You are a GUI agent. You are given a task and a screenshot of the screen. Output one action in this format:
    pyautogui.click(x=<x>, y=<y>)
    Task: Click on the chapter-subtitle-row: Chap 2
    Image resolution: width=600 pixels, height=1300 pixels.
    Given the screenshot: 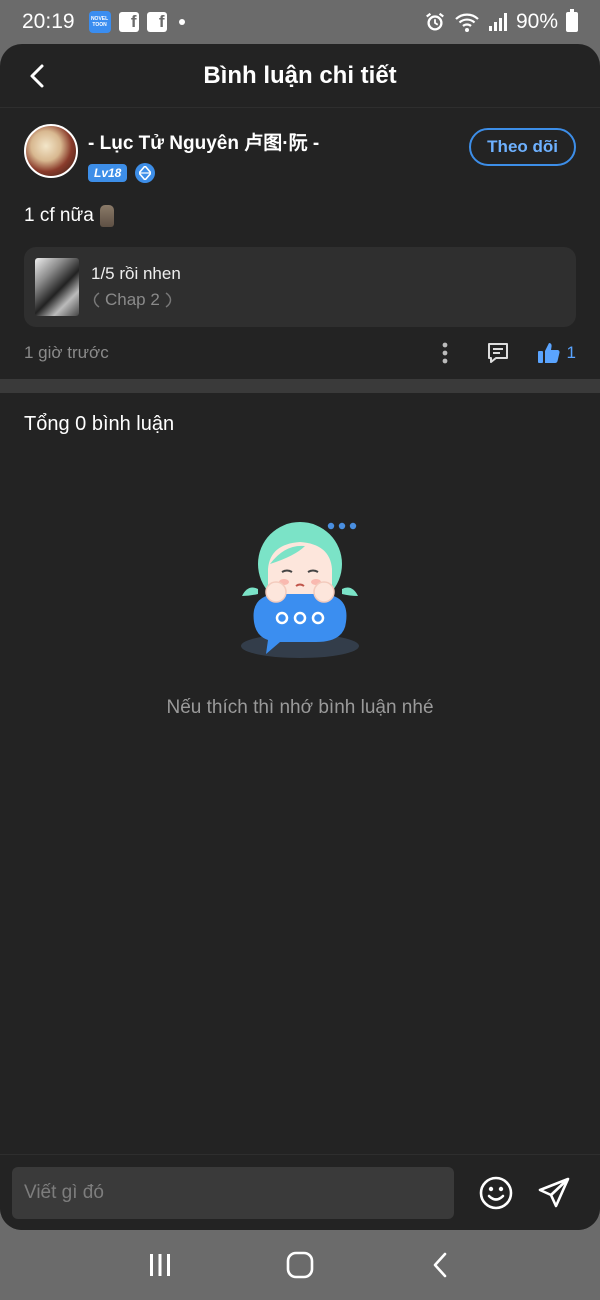 What is the action you would take?
    pyautogui.click(x=136, y=300)
    